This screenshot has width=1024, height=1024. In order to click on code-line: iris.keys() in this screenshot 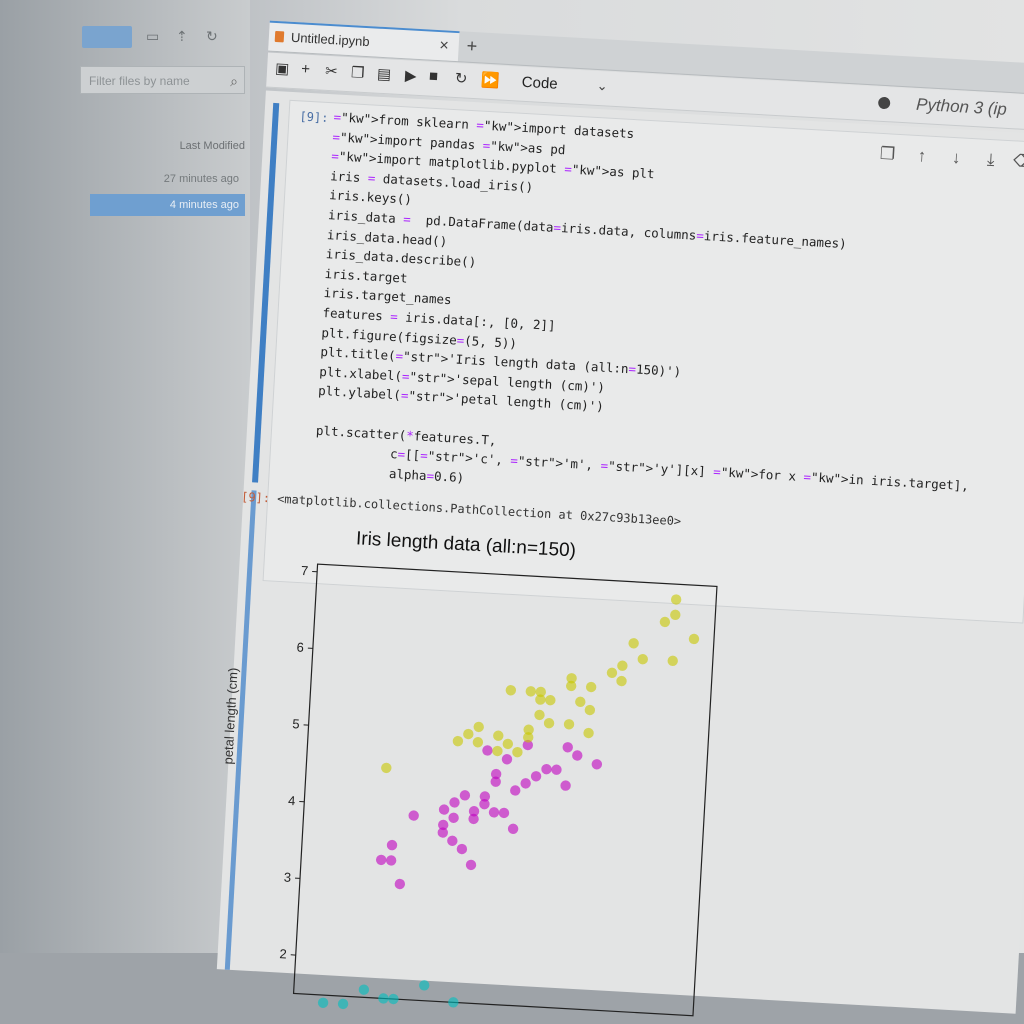, I will do `click(371, 198)`.